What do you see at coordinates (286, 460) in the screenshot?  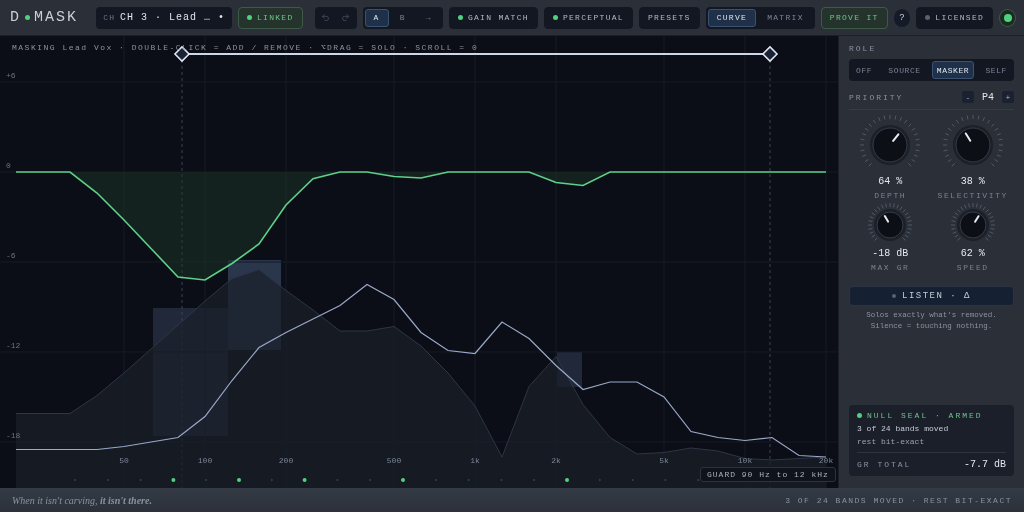 I see `x-axis-label: 200` at bounding box center [286, 460].